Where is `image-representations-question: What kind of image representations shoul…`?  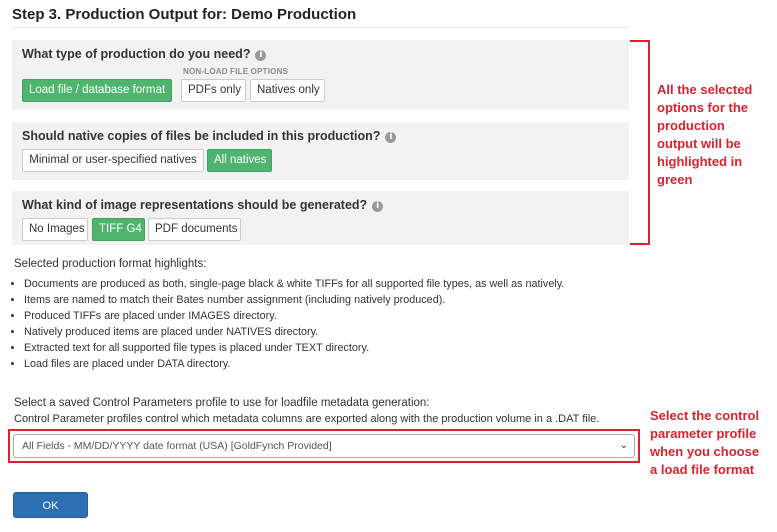
image-representations-question: What kind of image representations shoul… is located at coordinates (203, 205).